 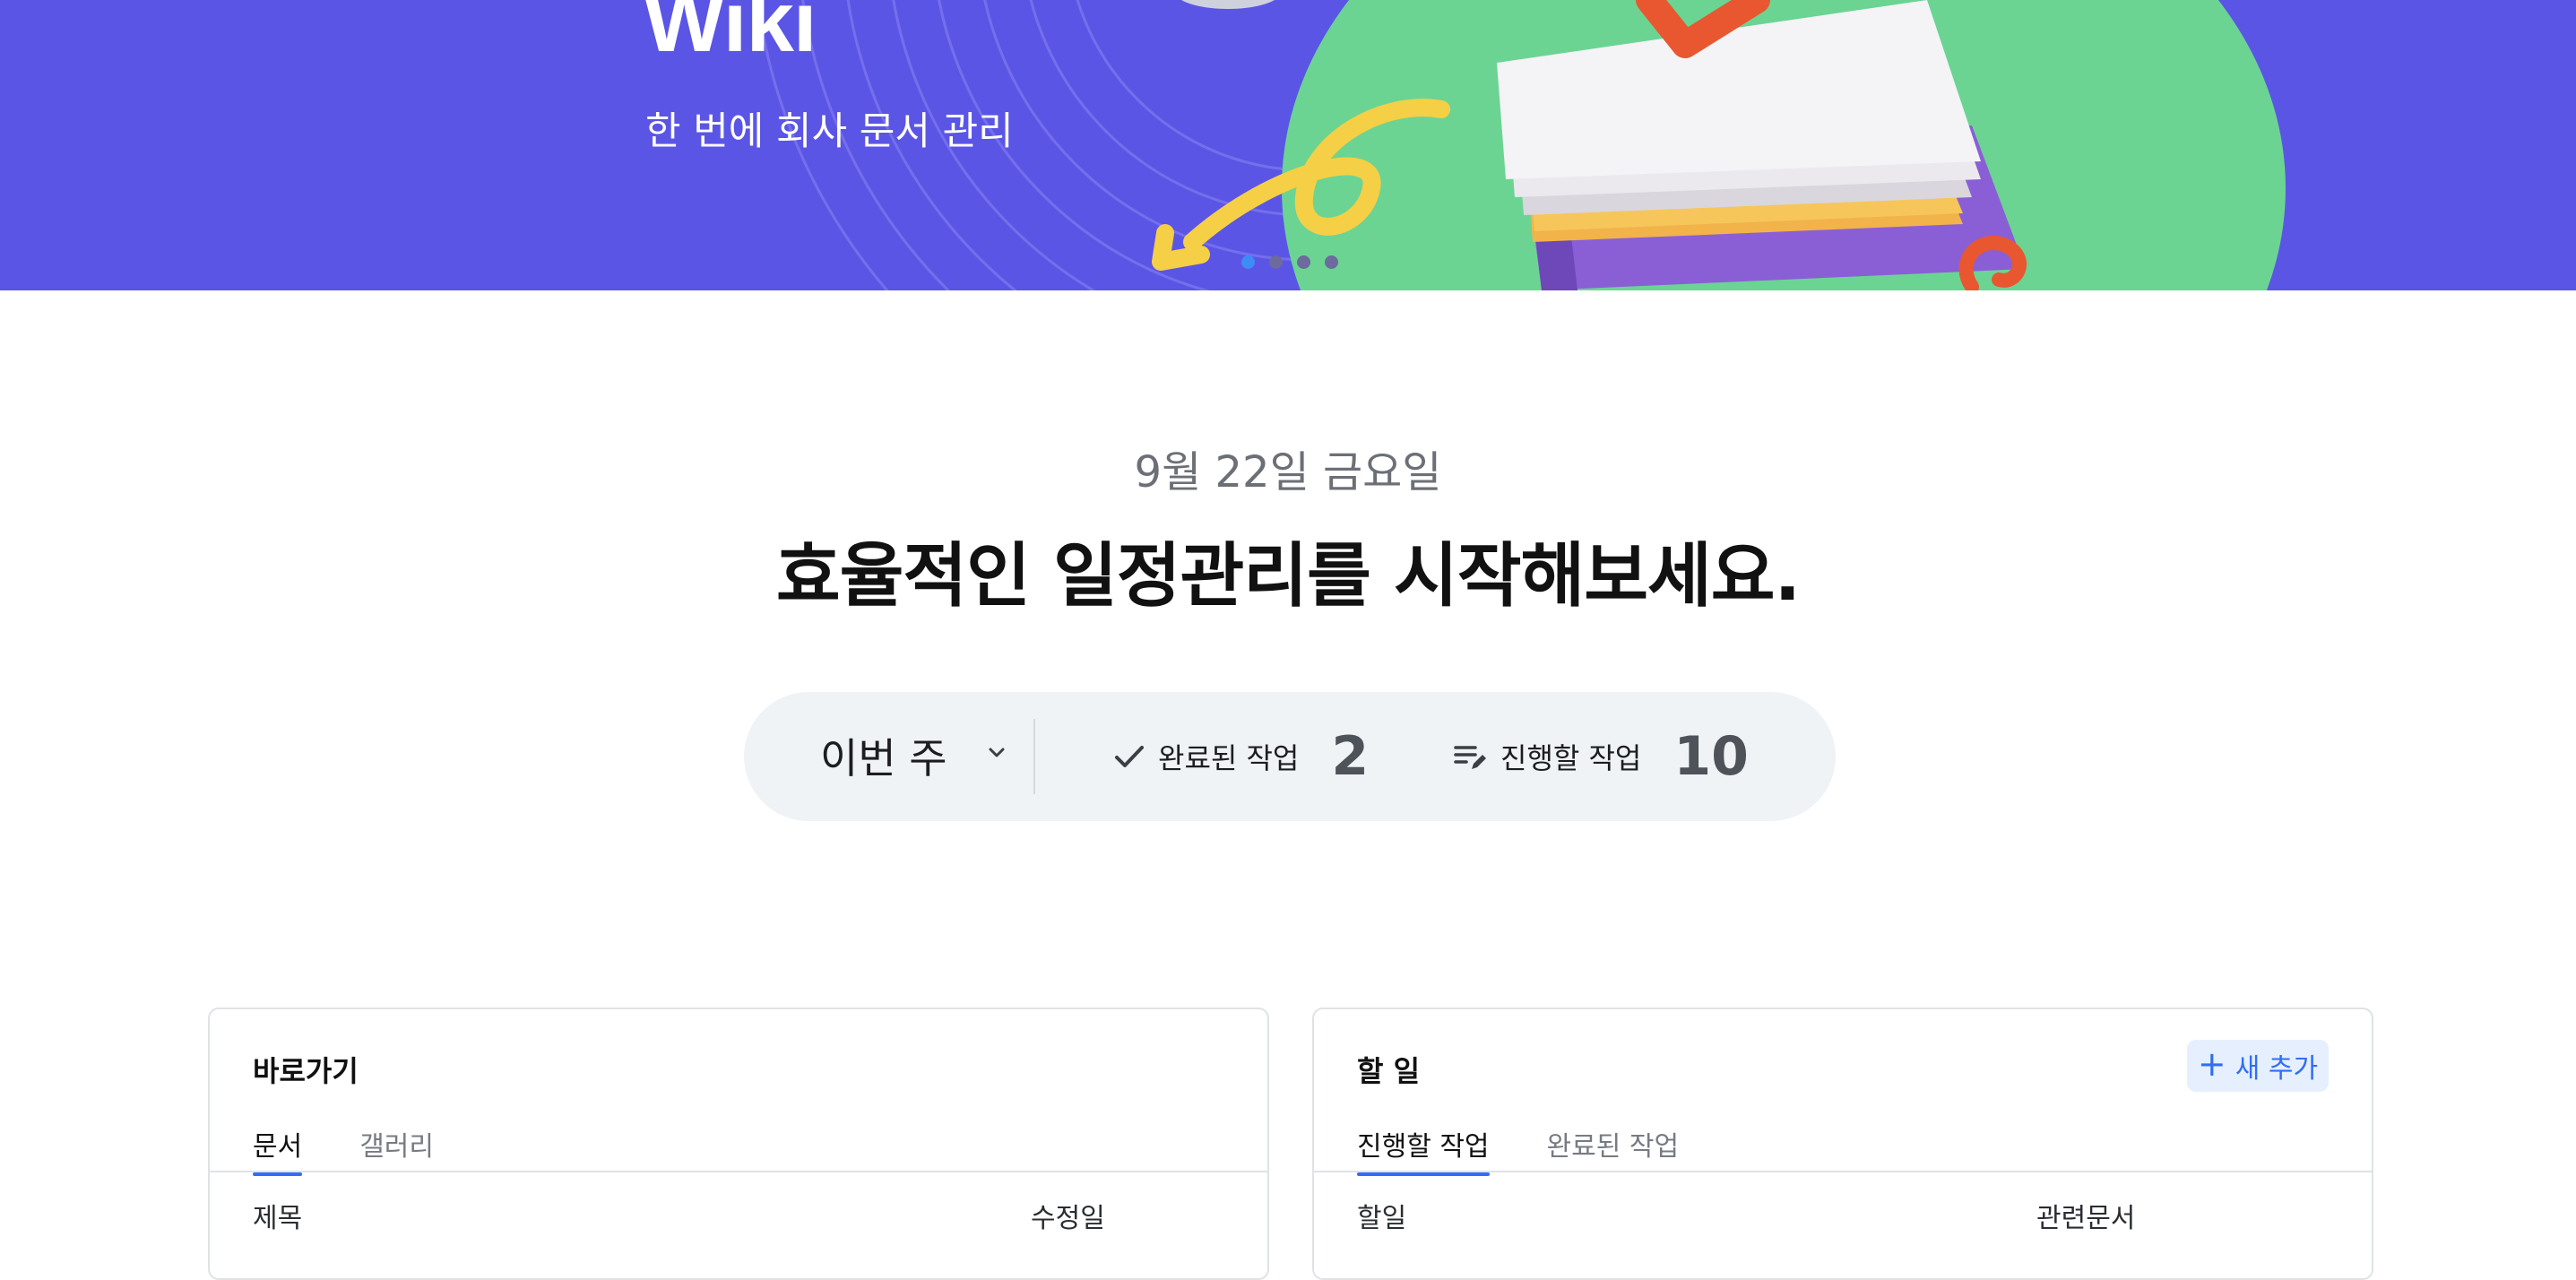 I want to click on hero-illustration, so click(x=1521, y=145).